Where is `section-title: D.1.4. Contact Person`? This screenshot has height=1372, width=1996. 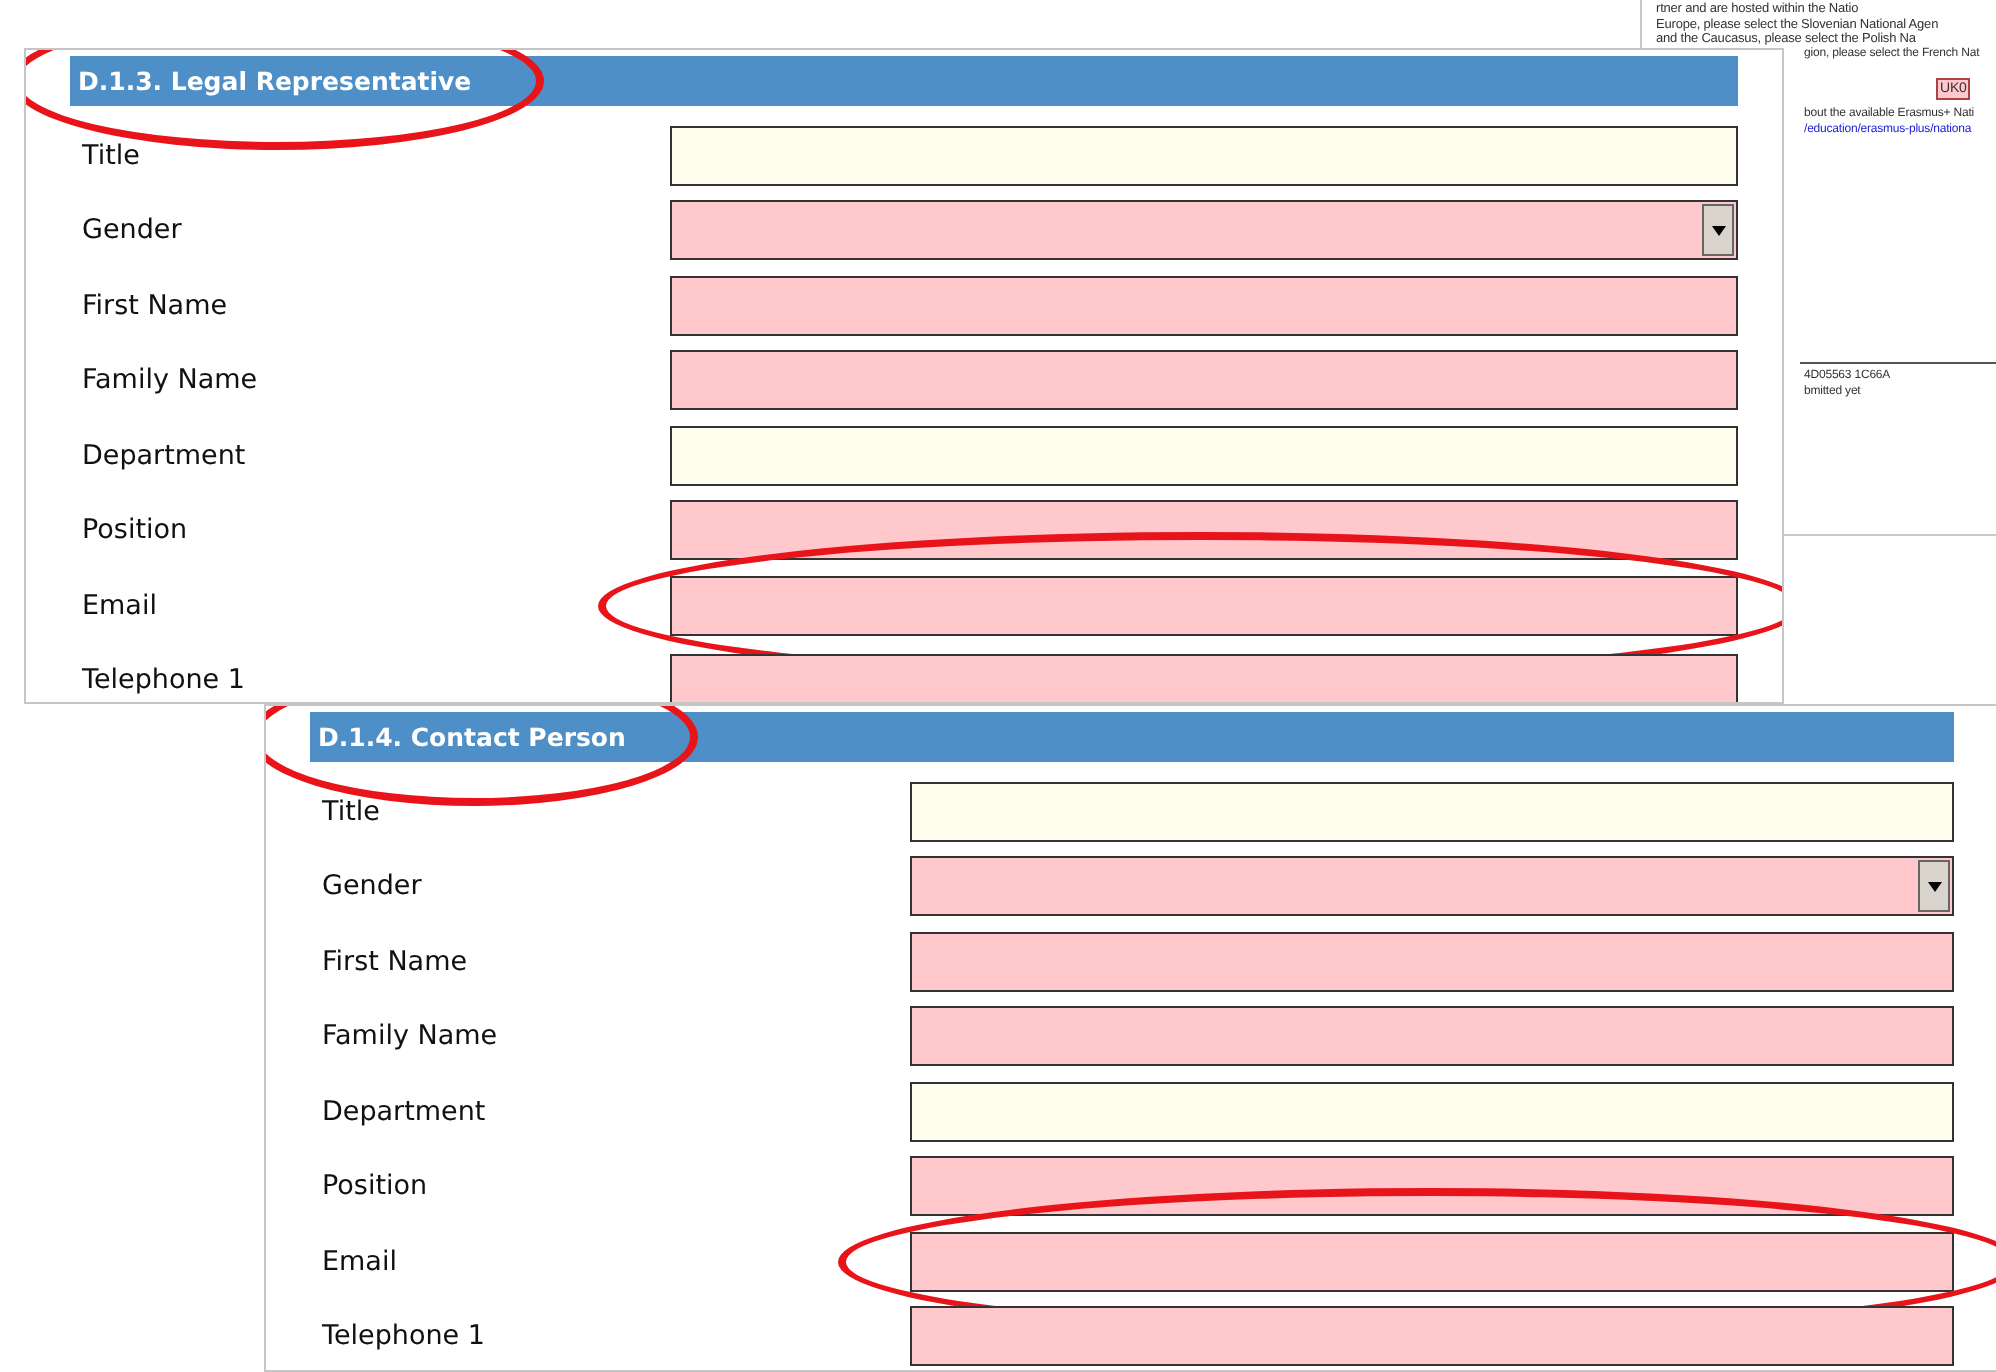
section-title: D.1.4. Contact Person is located at coordinates (472, 737).